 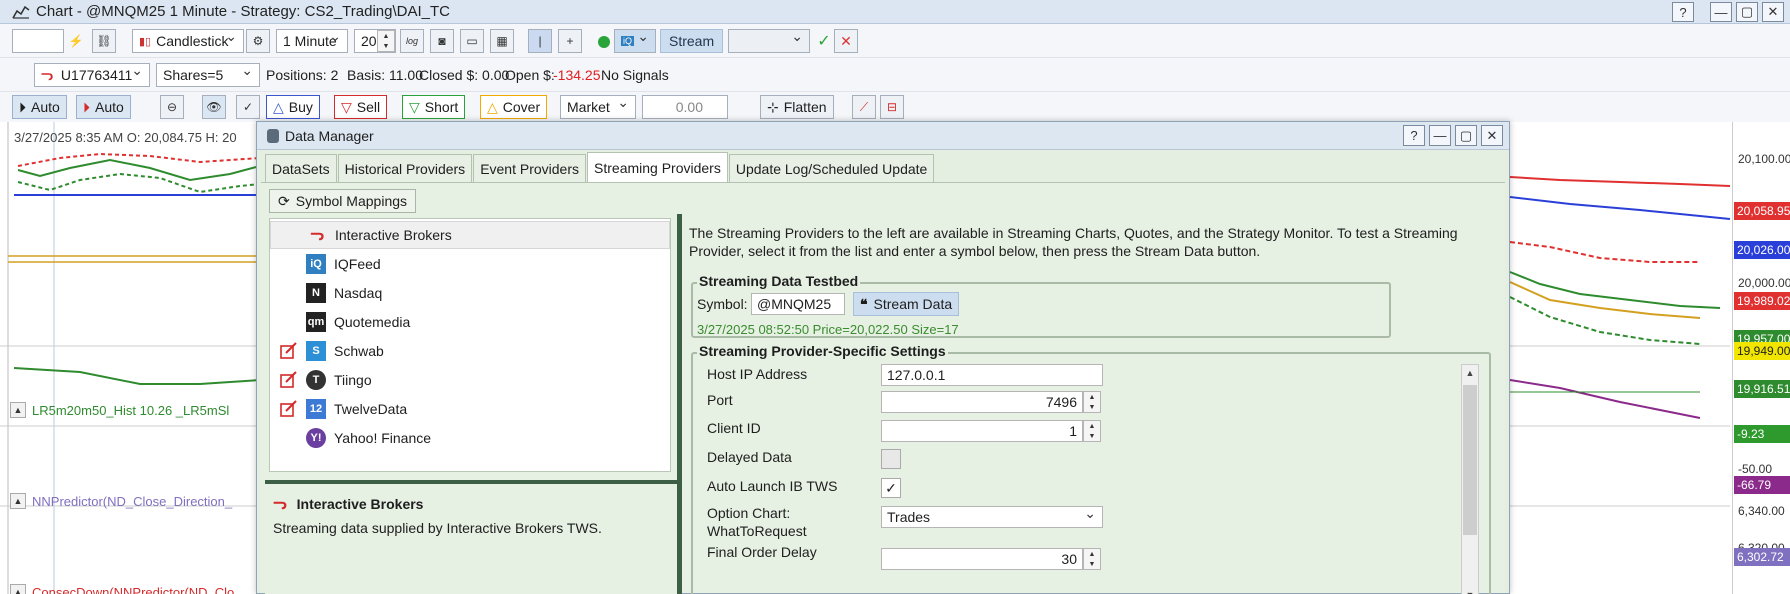 What do you see at coordinates (769, 40) in the screenshot?
I see `stream-combo` at bounding box center [769, 40].